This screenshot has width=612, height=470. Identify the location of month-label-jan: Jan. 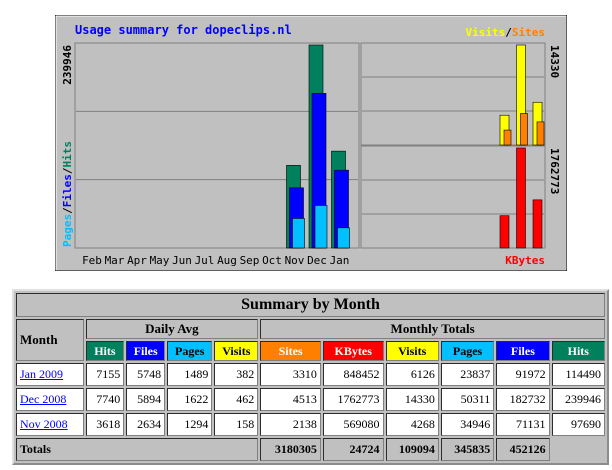
(340, 260).